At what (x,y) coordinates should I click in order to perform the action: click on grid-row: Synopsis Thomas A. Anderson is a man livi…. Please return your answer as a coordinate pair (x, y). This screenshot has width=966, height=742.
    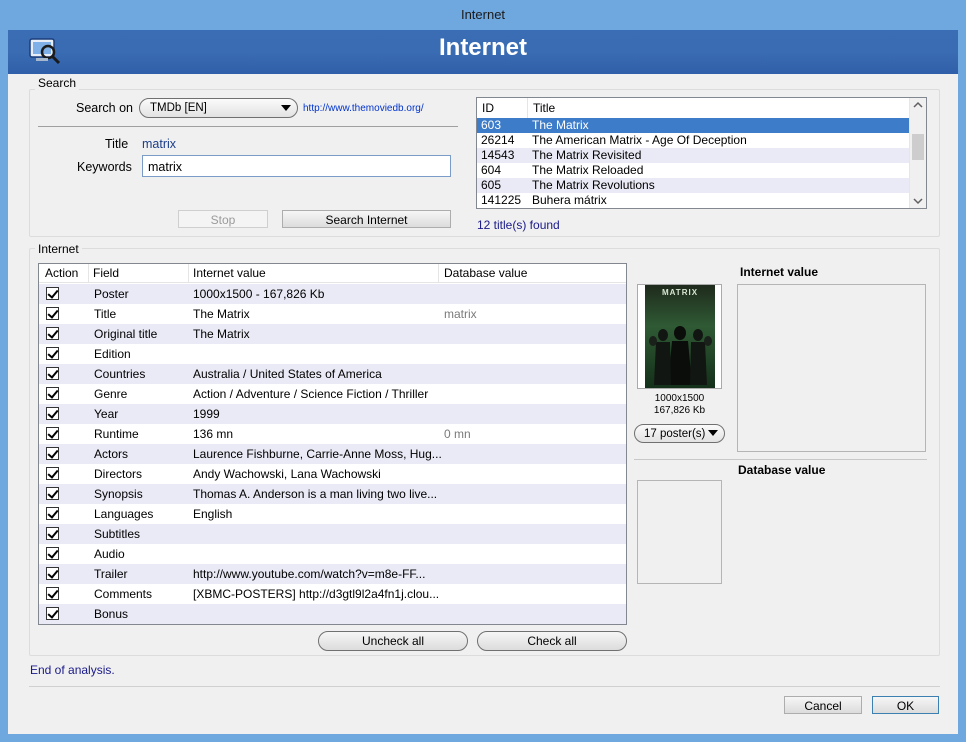
    Looking at the image, I should click on (332, 494).